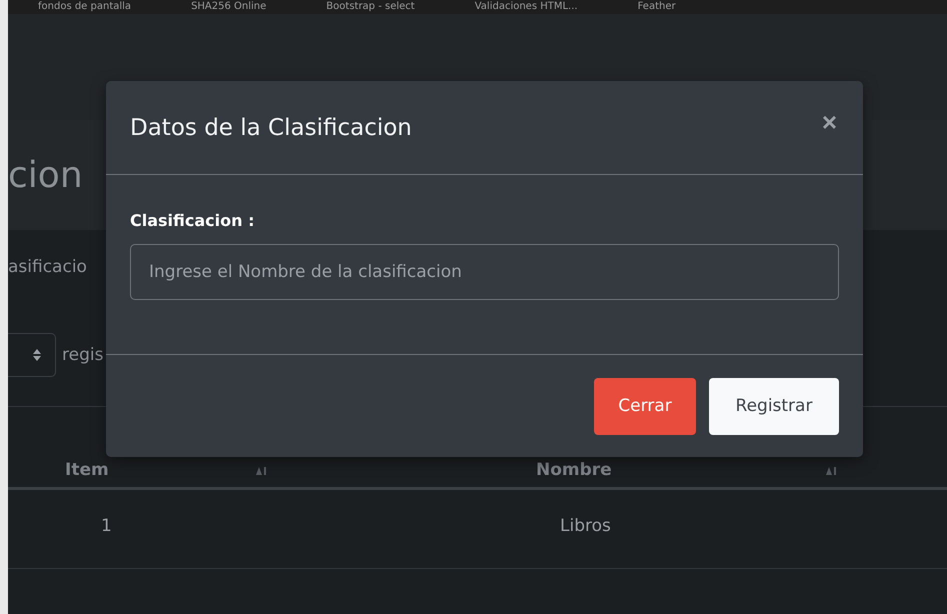  I want to click on up-down-icon, so click(37, 355).